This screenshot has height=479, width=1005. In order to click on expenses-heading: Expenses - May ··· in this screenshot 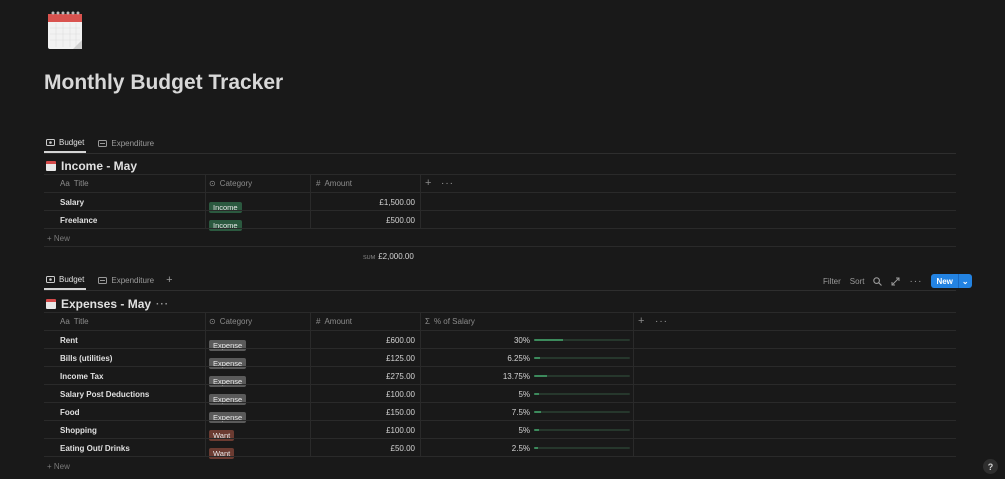, I will do `click(107, 304)`.